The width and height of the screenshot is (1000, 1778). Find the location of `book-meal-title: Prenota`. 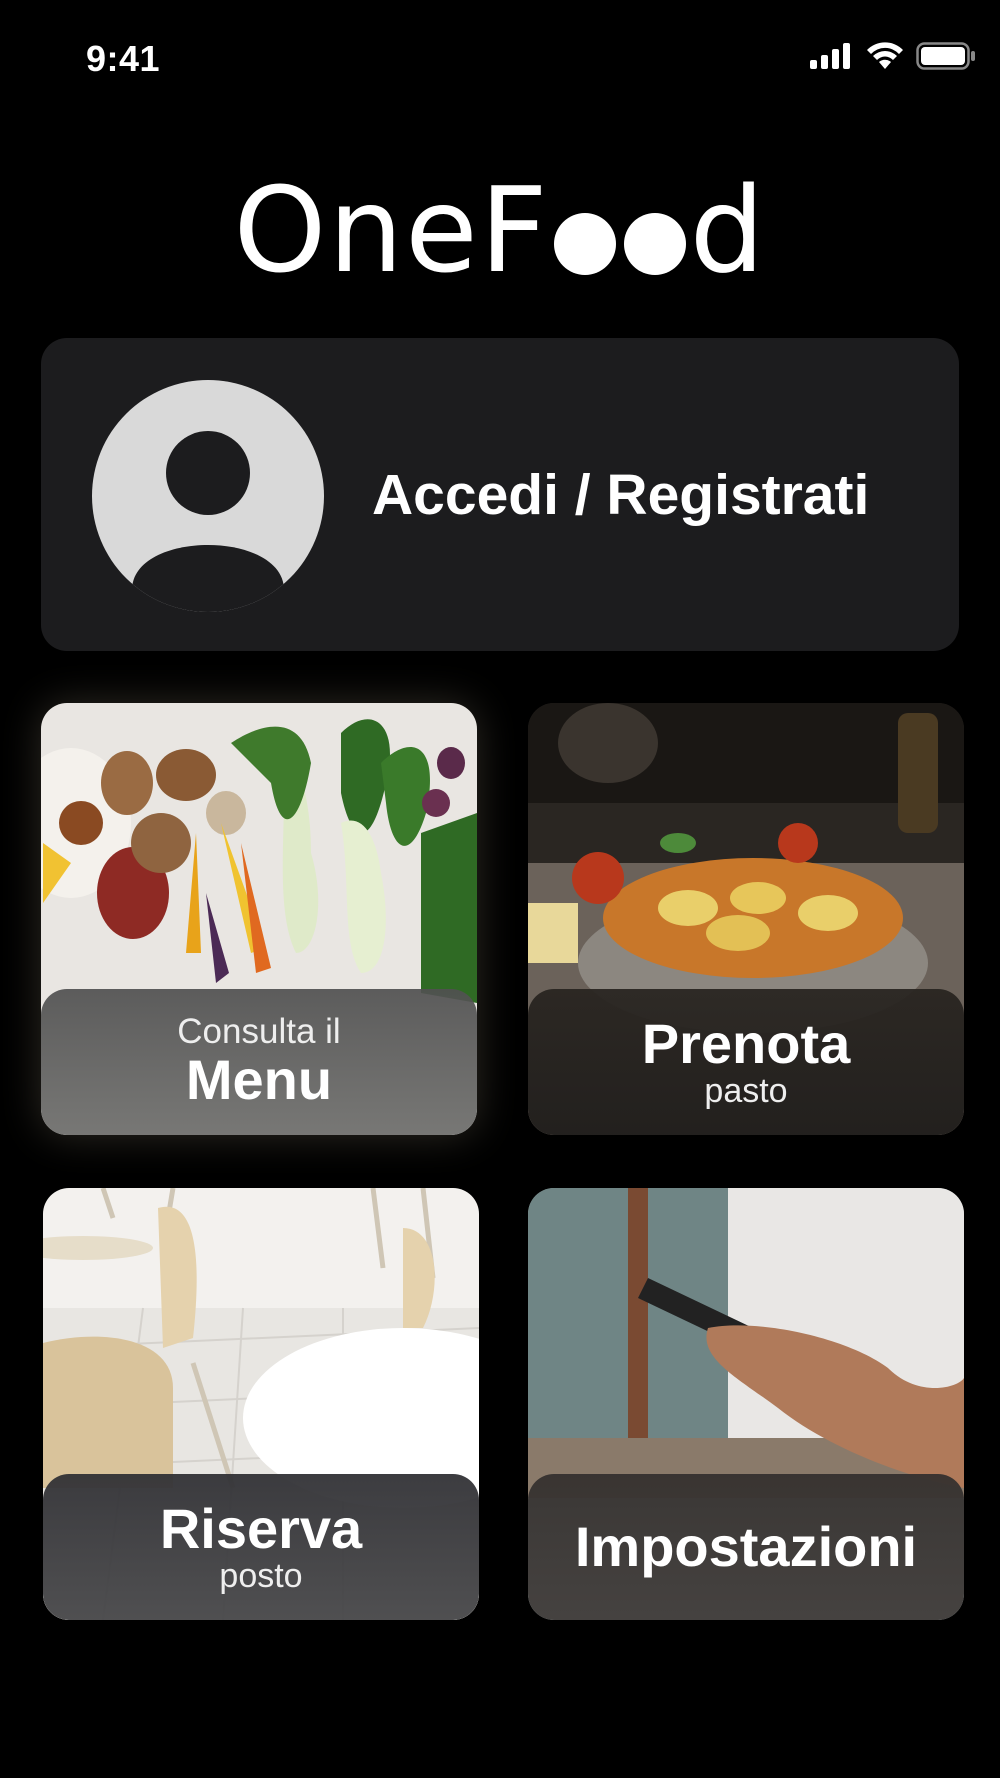

book-meal-title: Prenota is located at coordinates (746, 1043).